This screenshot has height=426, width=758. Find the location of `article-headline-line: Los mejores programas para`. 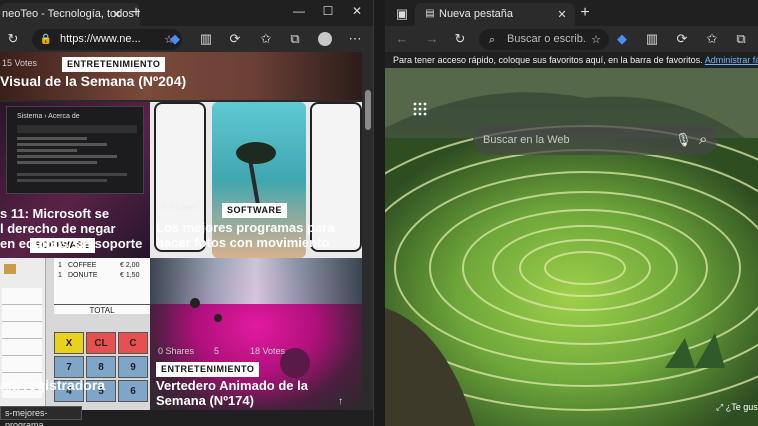

article-headline-line: Los mejores programas para is located at coordinates (245, 227).